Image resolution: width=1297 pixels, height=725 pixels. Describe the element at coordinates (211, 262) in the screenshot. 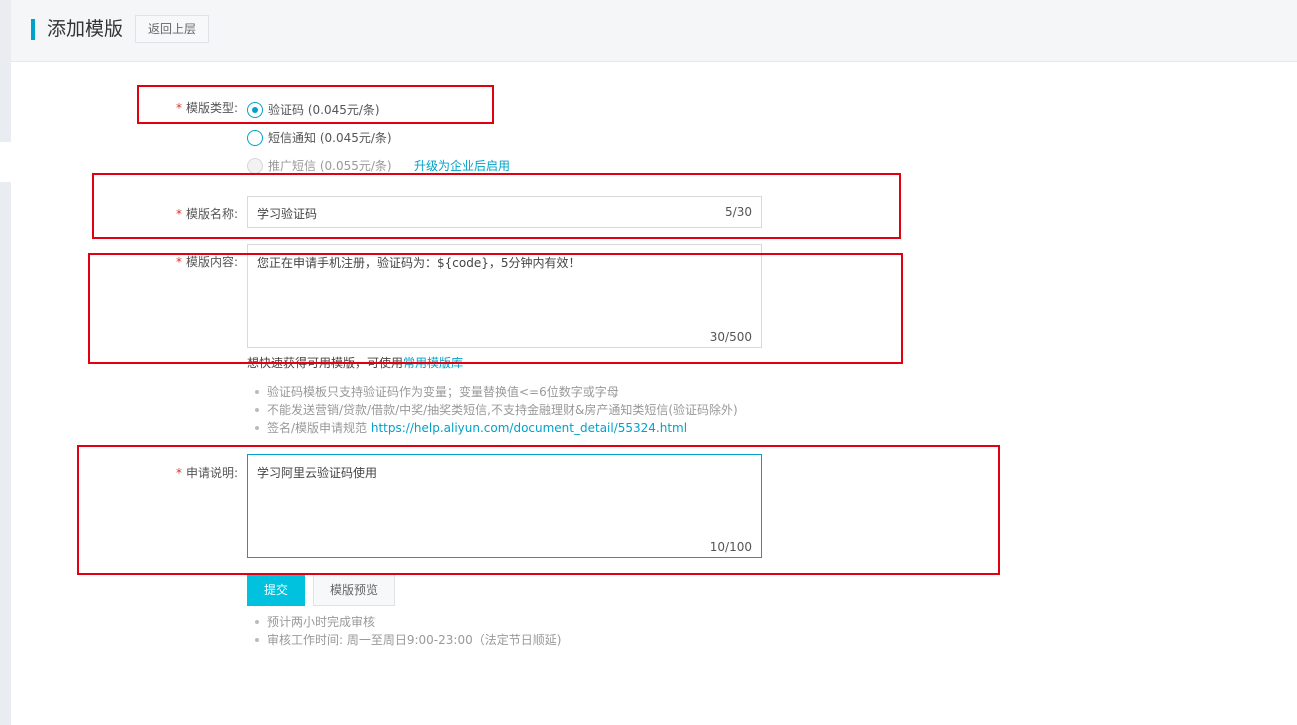

I see `label-text: 模版内容:` at that location.